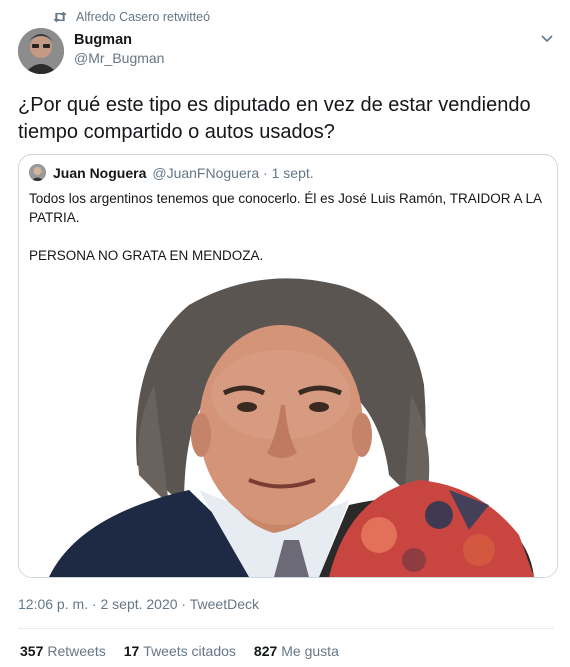 The image size is (570, 667). I want to click on likes-count: 827, so click(265, 651).